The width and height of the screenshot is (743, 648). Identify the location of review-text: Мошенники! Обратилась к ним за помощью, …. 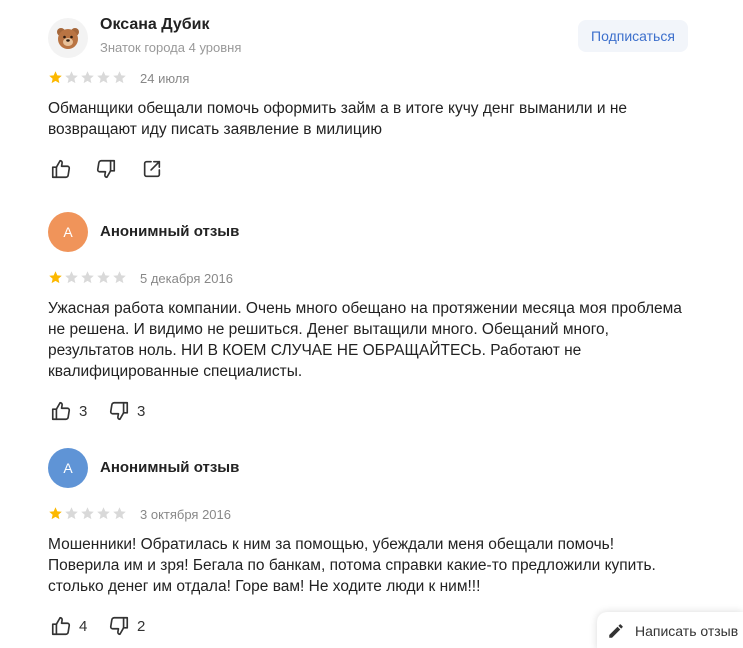
(352, 565).